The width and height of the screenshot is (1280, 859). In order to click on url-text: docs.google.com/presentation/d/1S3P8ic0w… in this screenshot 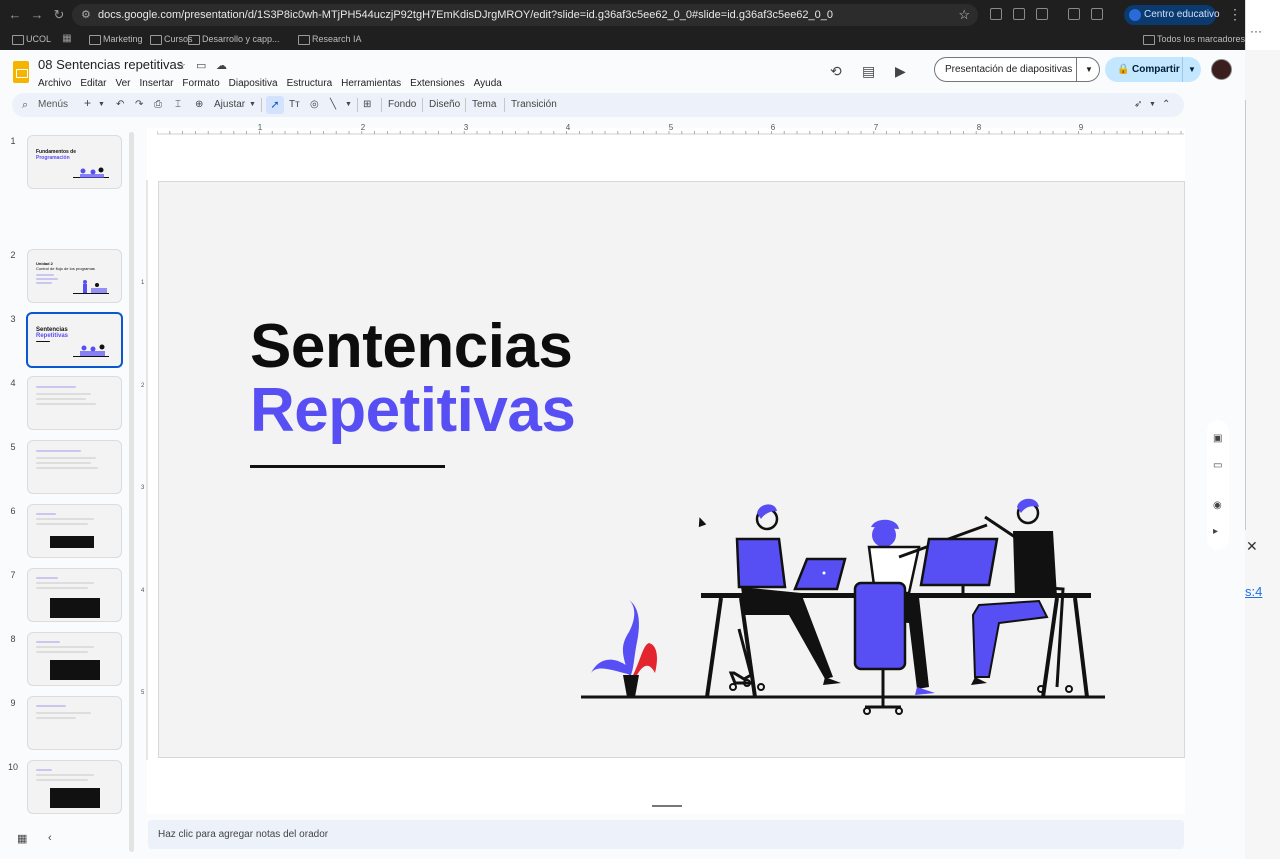, I will do `click(466, 15)`.